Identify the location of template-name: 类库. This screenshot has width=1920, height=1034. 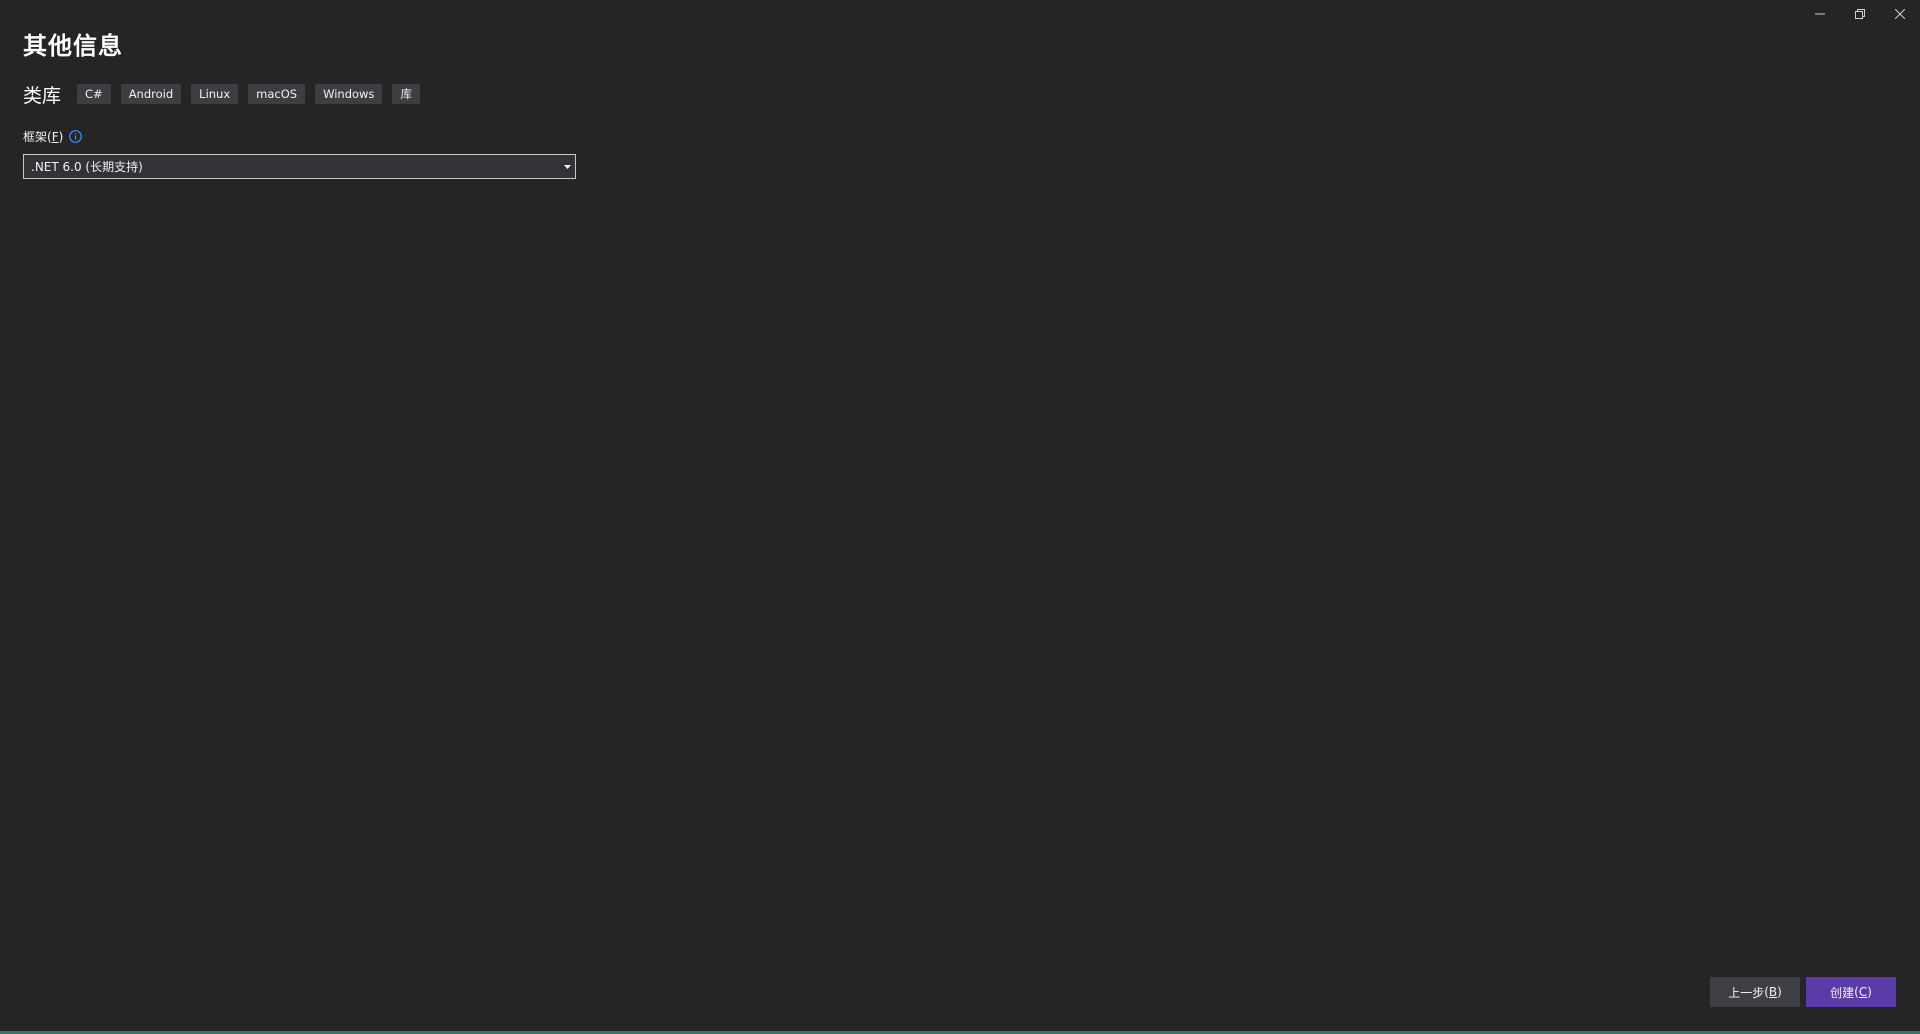
(42, 95).